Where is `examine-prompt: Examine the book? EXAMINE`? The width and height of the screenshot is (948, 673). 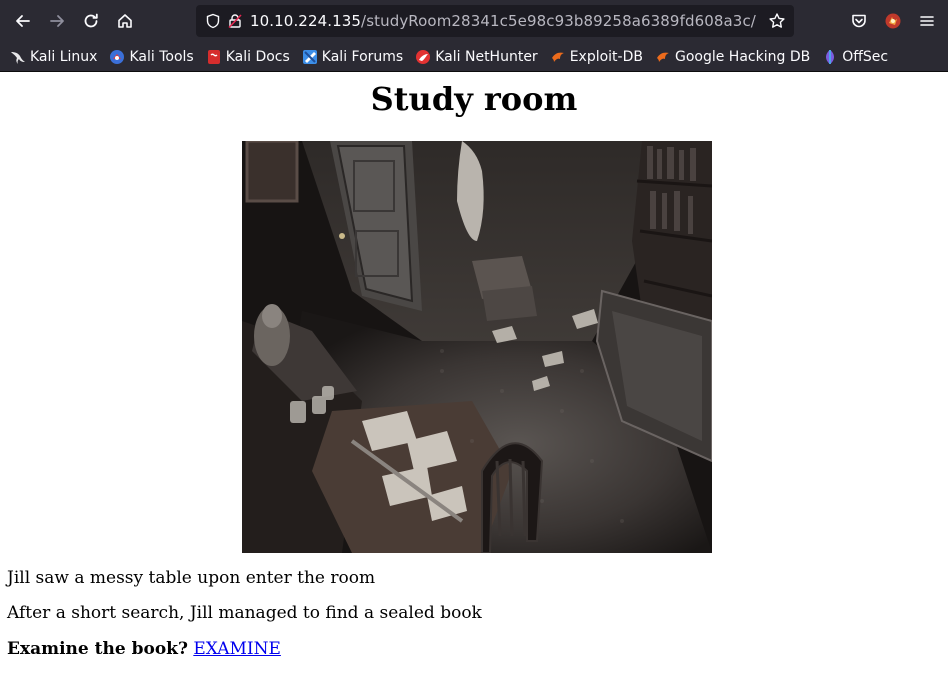 examine-prompt: Examine the book? EXAMINE is located at coordinates (144, 649).